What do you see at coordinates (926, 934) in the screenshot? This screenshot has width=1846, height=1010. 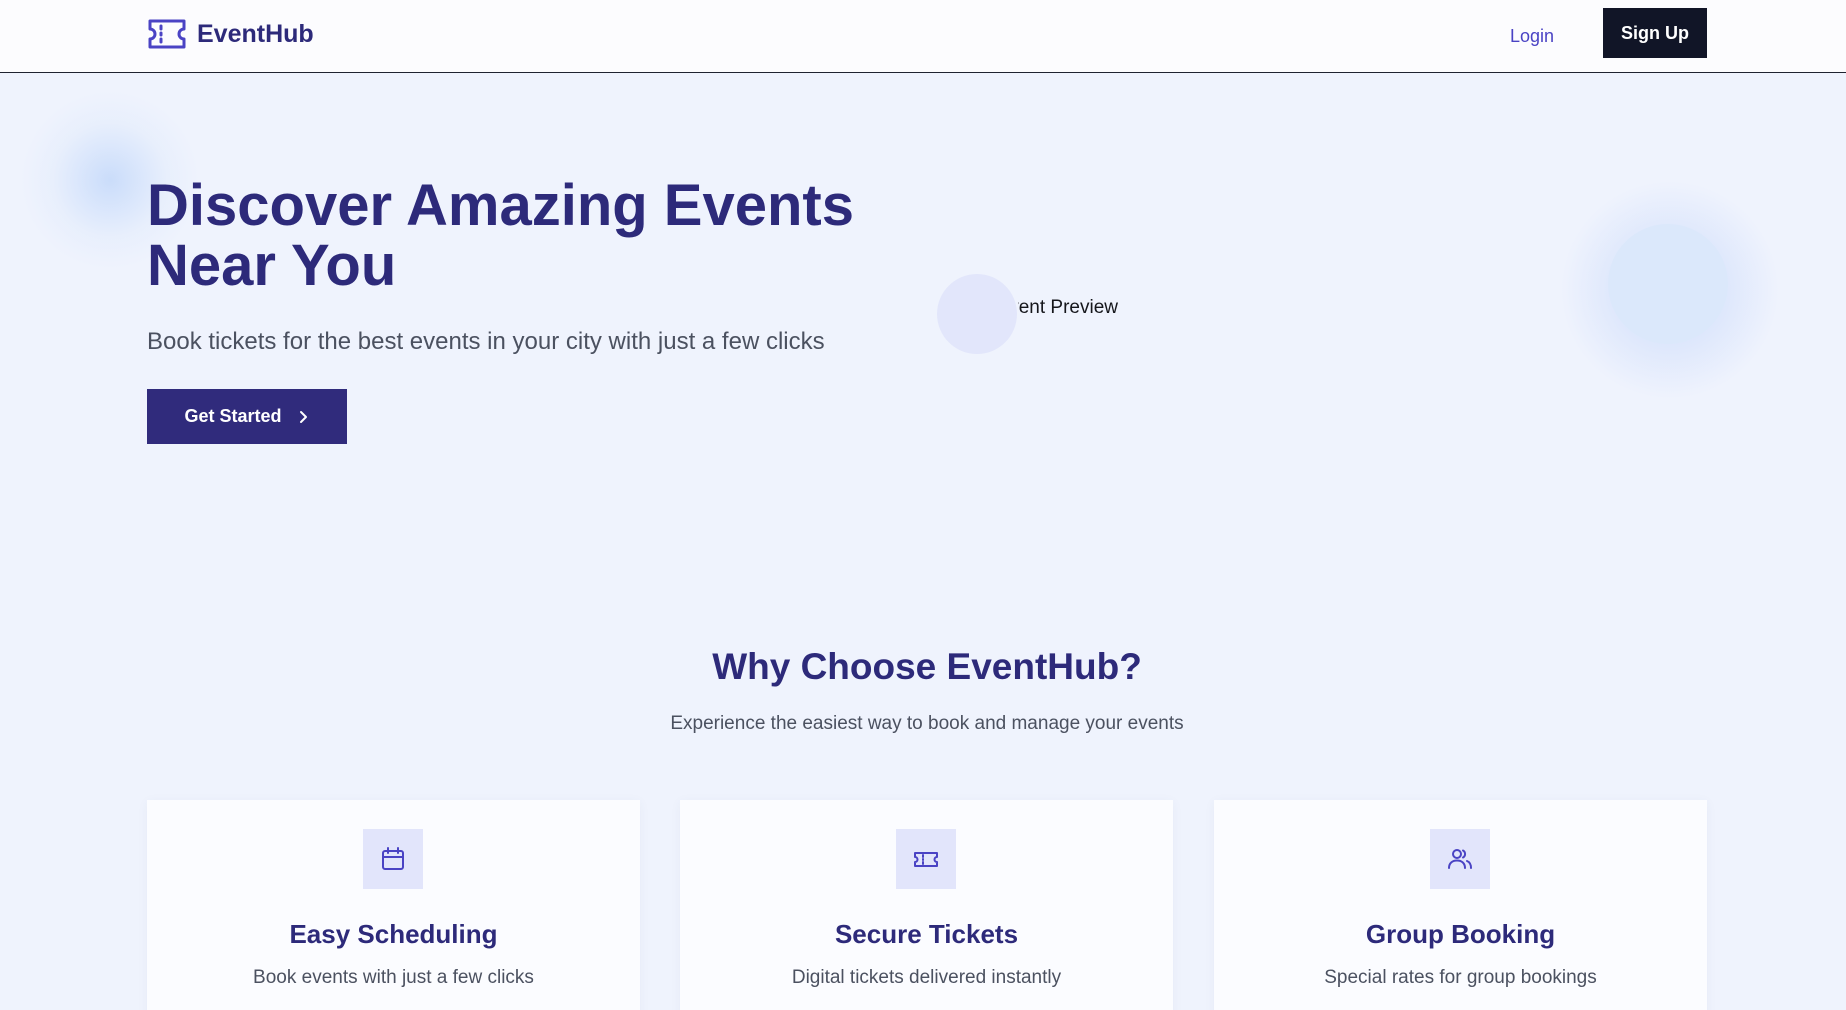 I see `feature-title: Secure Tickets` at bounding box center [926, 934].